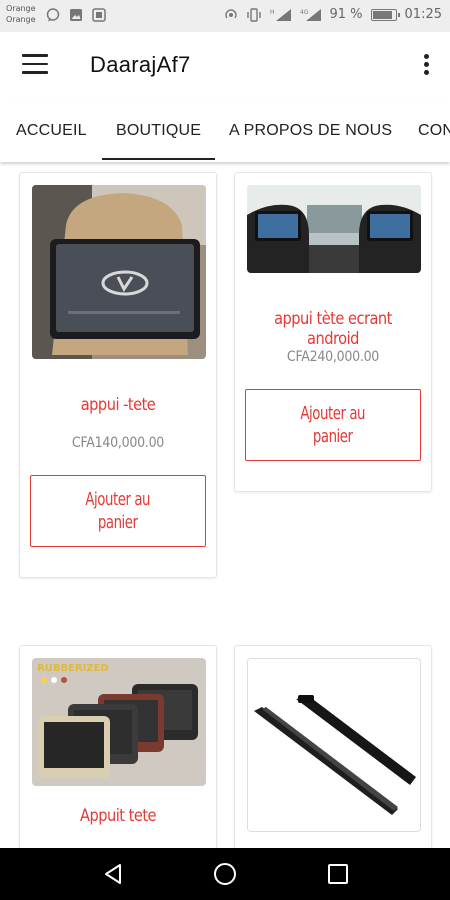 This screenshot has height=900, width=450. What do you see at coordinates (73, 668) in the screenshot?
I see `brand-text: RUBBERIZED` at bounding box center [73, 668].